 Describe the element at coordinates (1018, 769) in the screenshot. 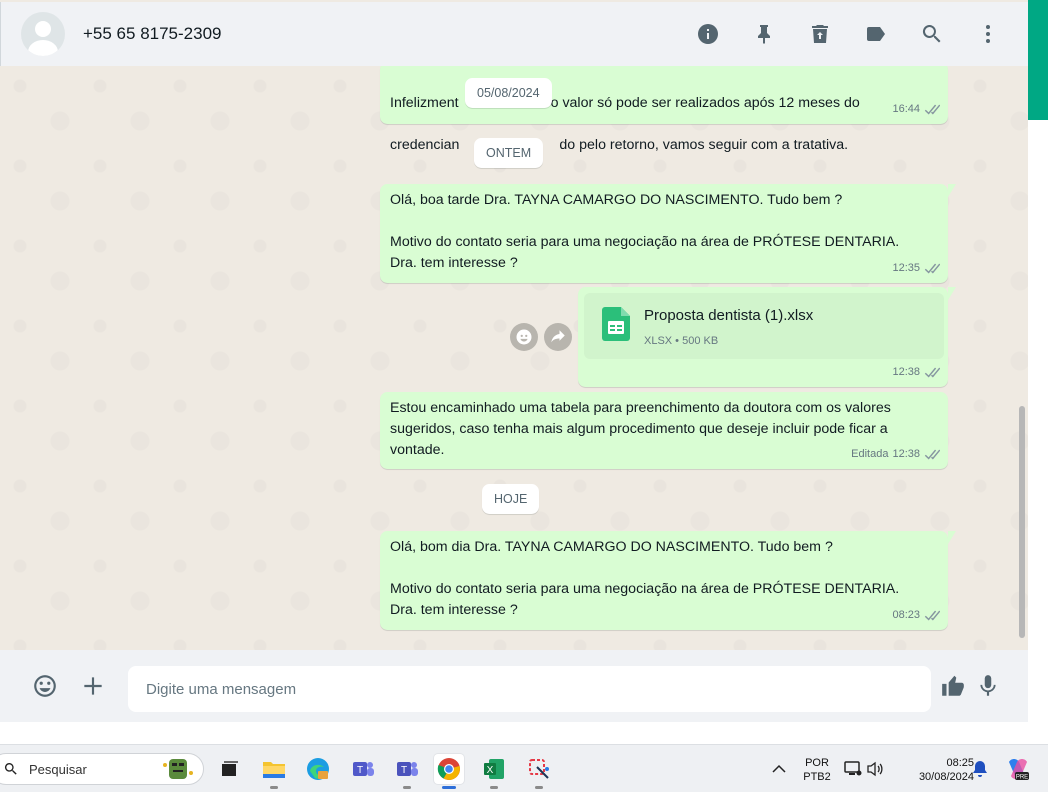

I see `copilot-icon: PRE` at that location.